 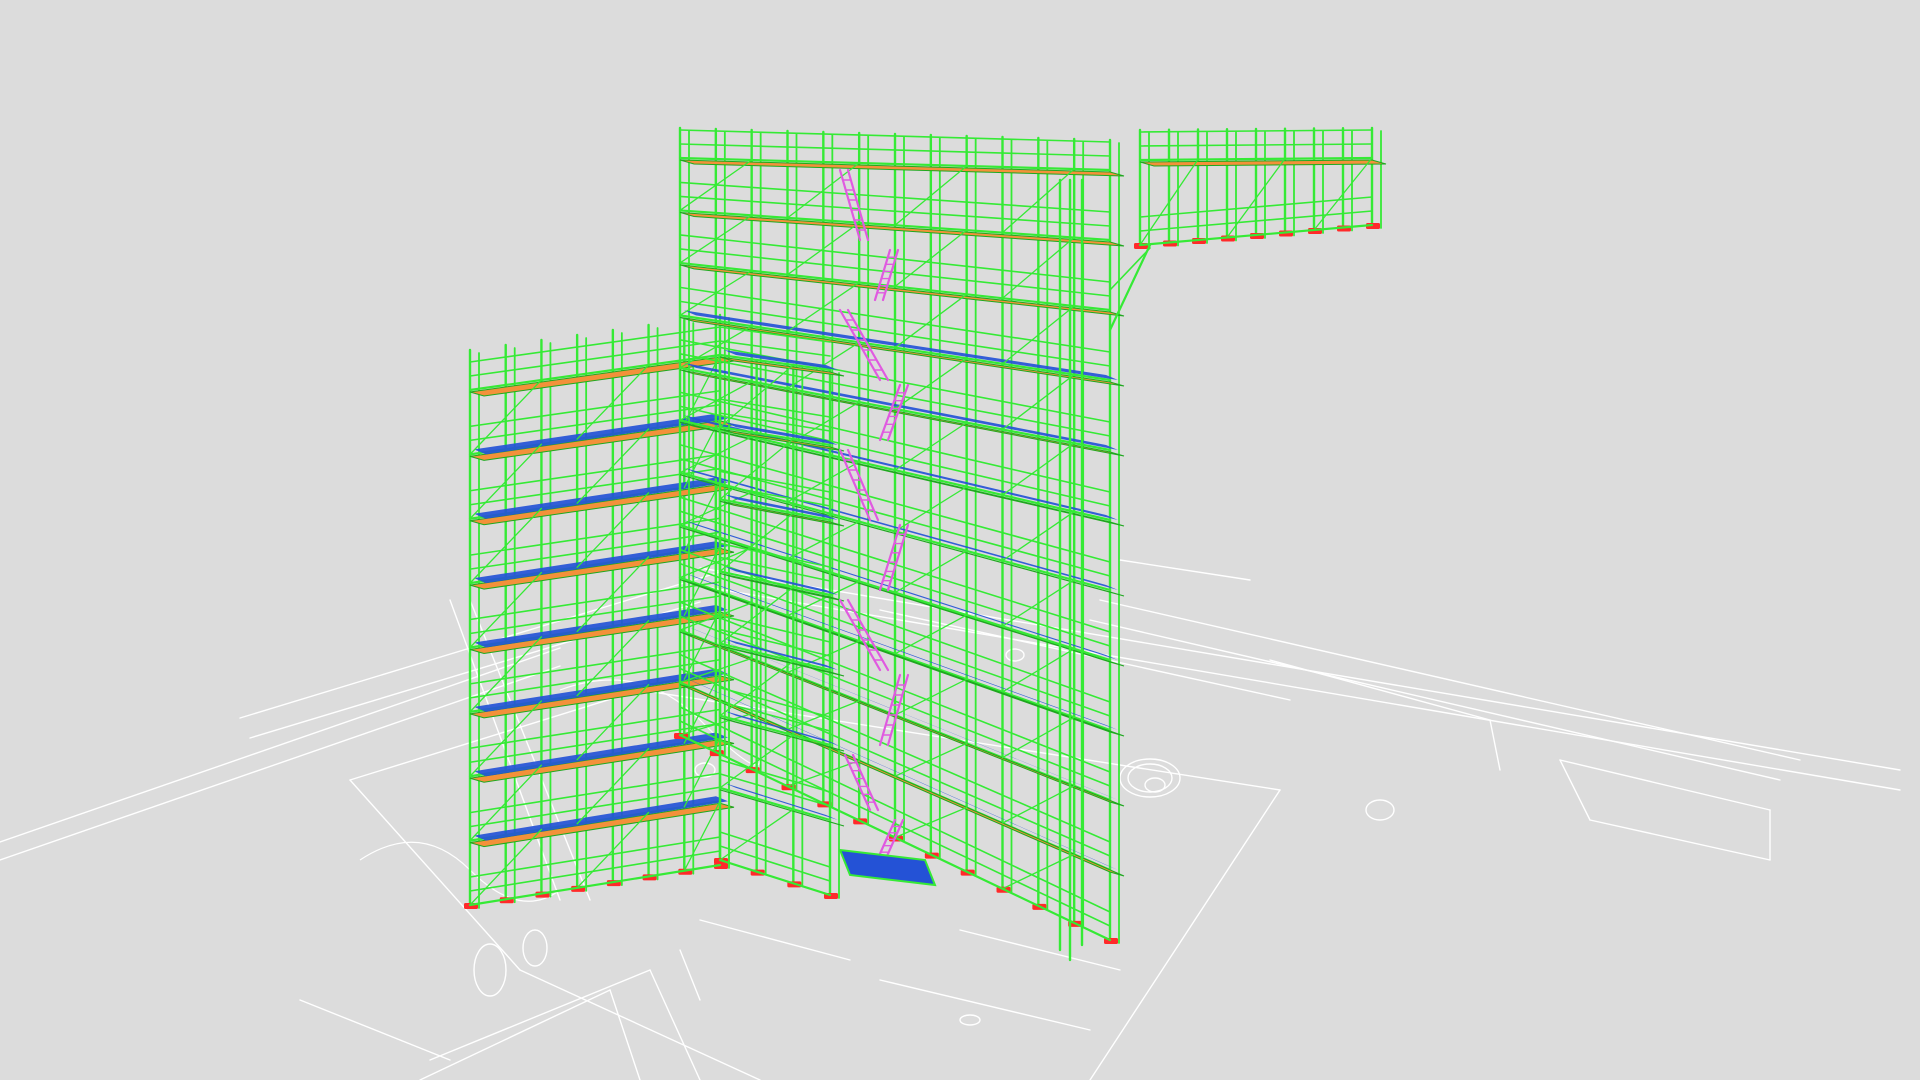 I want to click on floorplan-curve, so click(x=460, y=871).